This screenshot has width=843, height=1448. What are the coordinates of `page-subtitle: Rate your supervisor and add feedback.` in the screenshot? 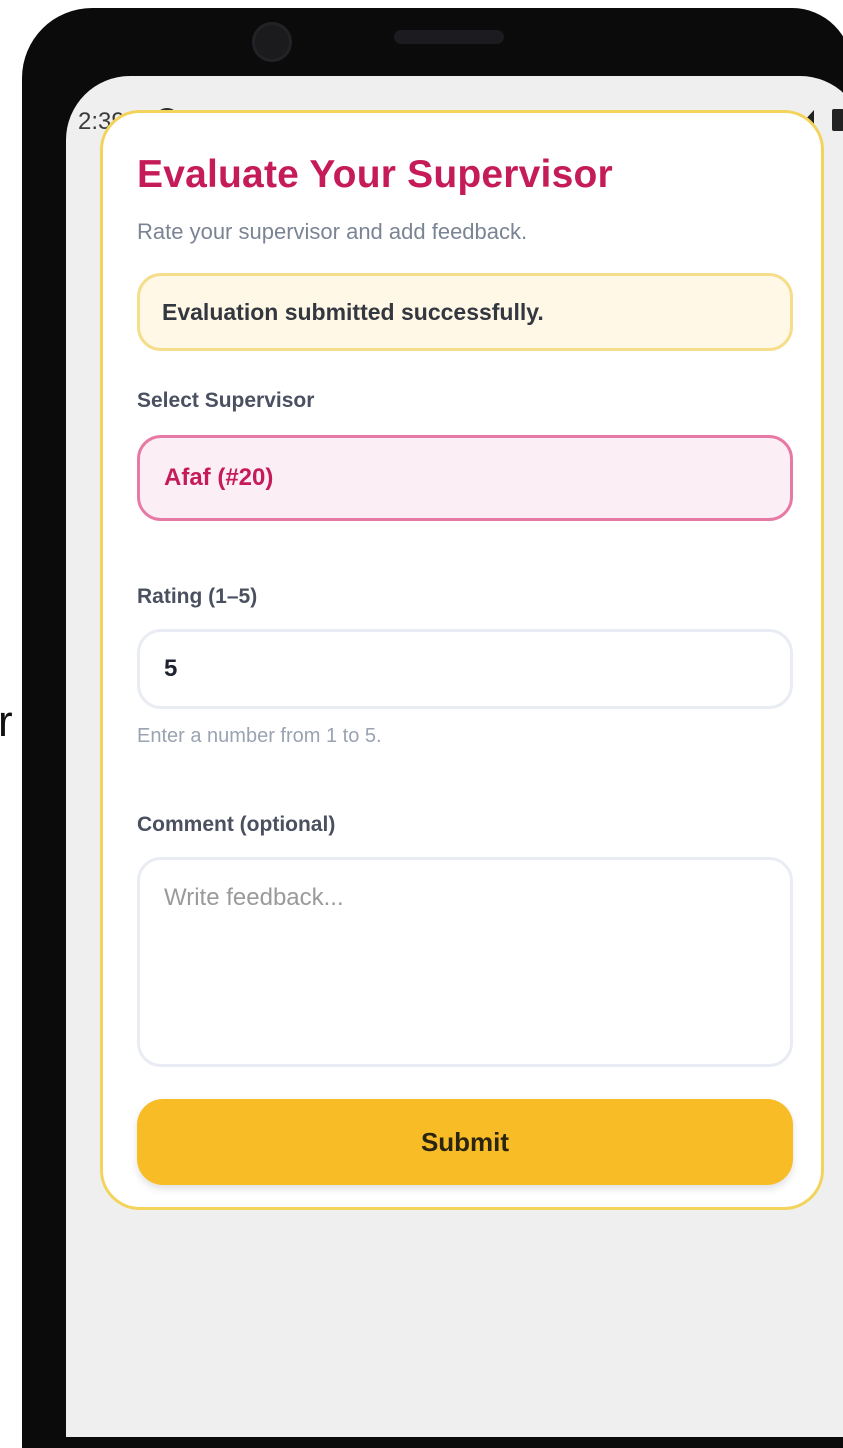 It's located at (332, 231).